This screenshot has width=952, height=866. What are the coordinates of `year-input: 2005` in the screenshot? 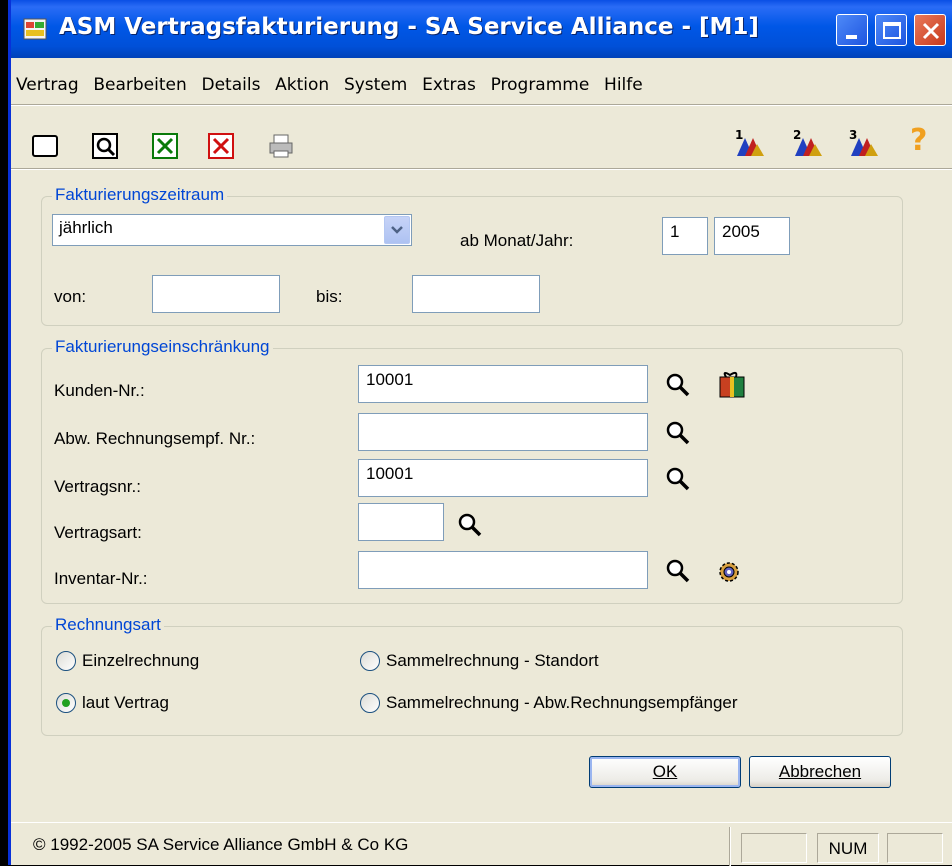 It's located at (752, 236).